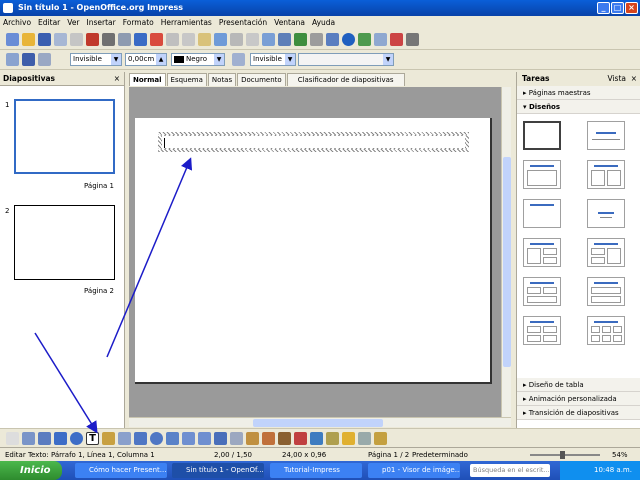  I want to click on vertical-scrollbar, so click(506, 252).